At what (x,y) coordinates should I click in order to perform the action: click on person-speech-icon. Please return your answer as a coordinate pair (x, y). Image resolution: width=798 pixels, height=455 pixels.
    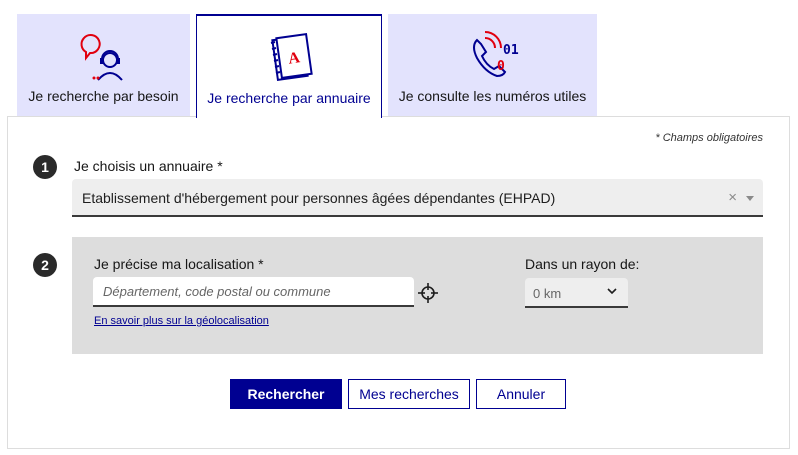
    Looking at the image, I should click on (101, 57).